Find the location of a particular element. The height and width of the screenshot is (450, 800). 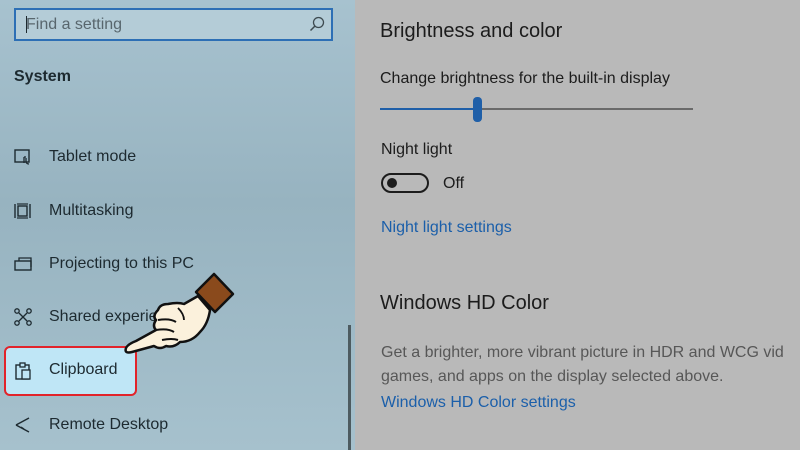

night-light-toggle is located at coordinates (405, 183).